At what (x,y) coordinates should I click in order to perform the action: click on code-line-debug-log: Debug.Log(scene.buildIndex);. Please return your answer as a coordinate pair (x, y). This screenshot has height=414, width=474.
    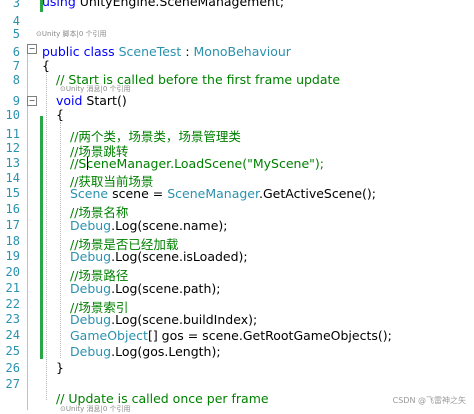
    Looking at the image, I should click on (163, 319).